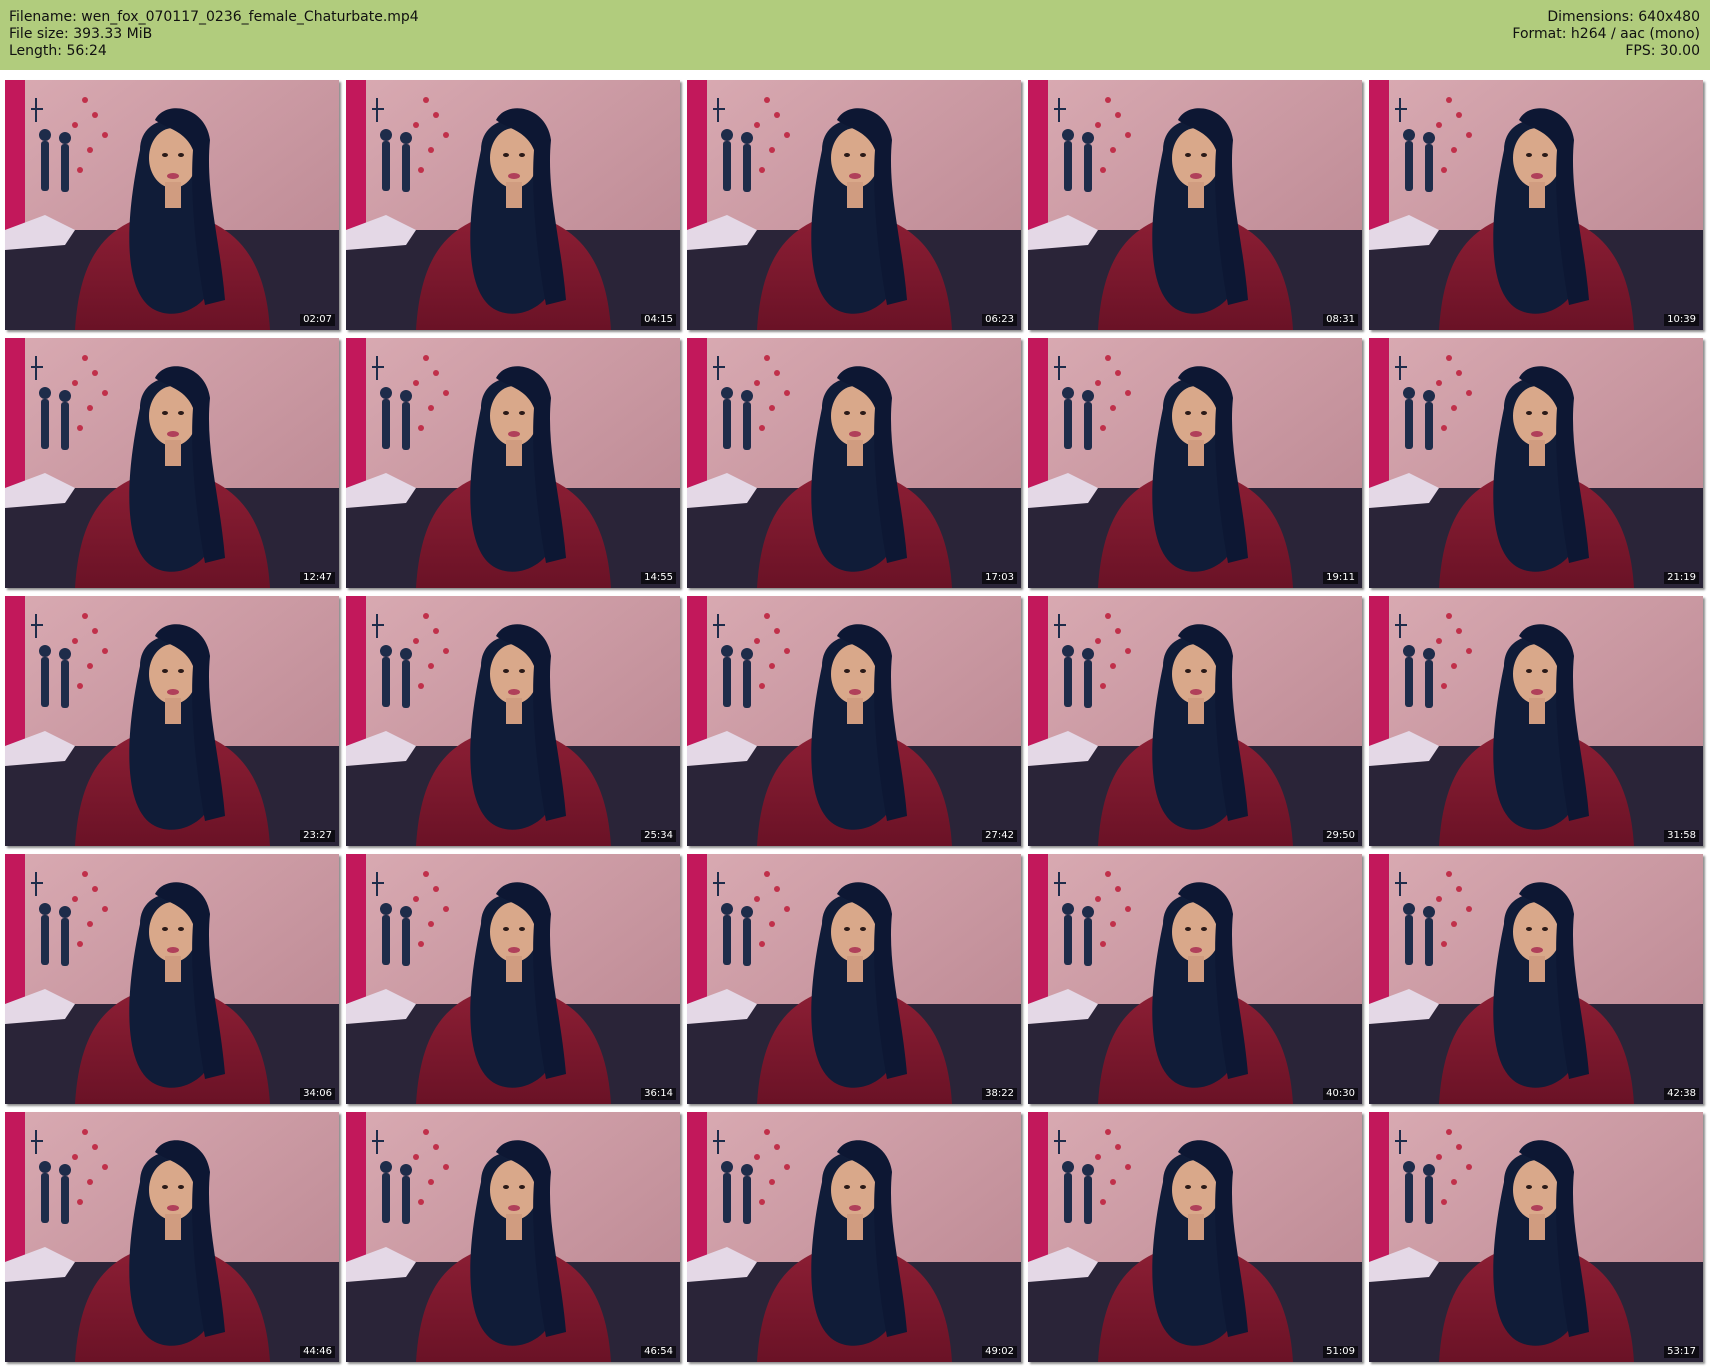 The image size is (1710, 1370). I want to click on video-thumbnail: 38:22, so click(854, 979).